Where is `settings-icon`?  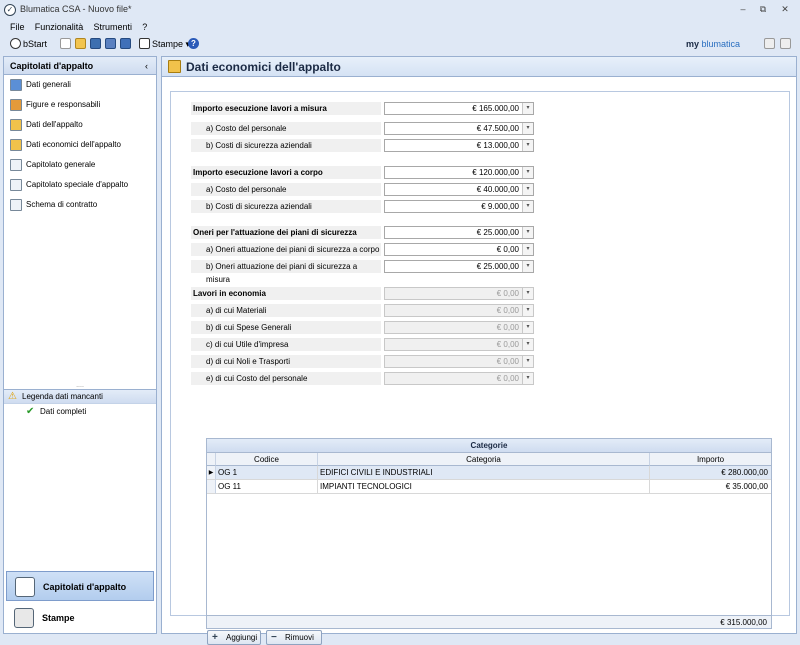 settings-icon is located at coordinates (785, 43).